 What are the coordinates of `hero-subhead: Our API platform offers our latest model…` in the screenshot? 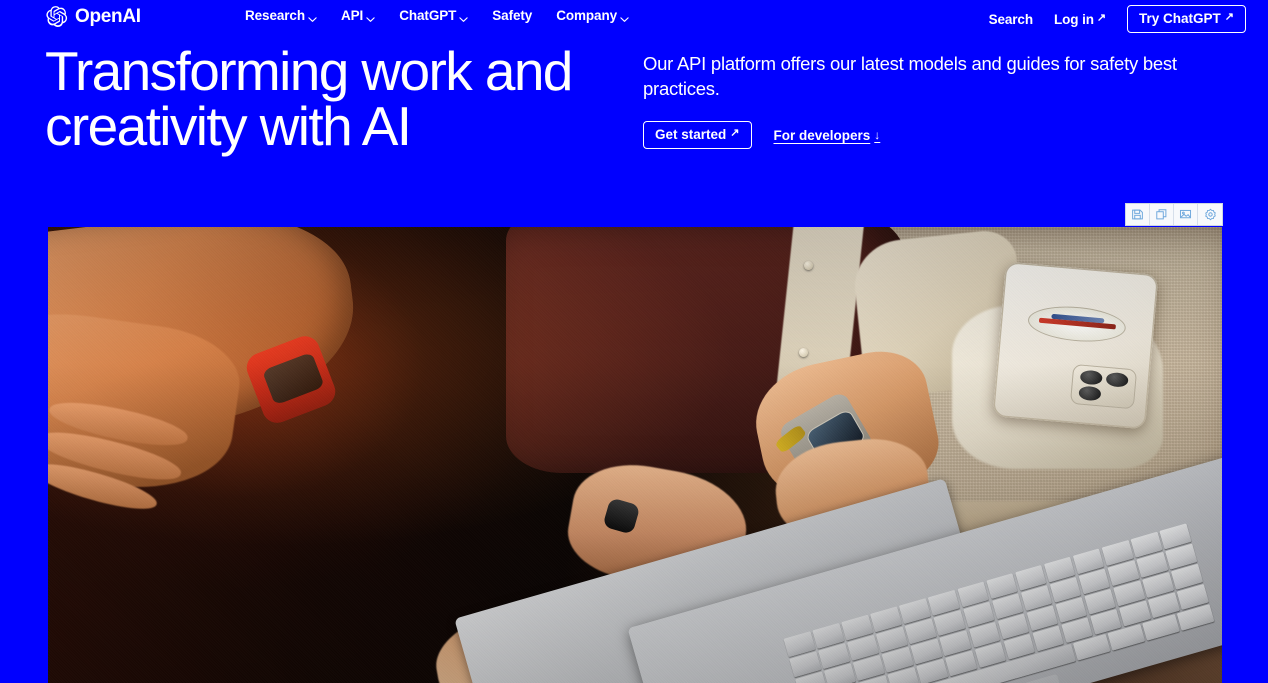 It's located at (910, 76).